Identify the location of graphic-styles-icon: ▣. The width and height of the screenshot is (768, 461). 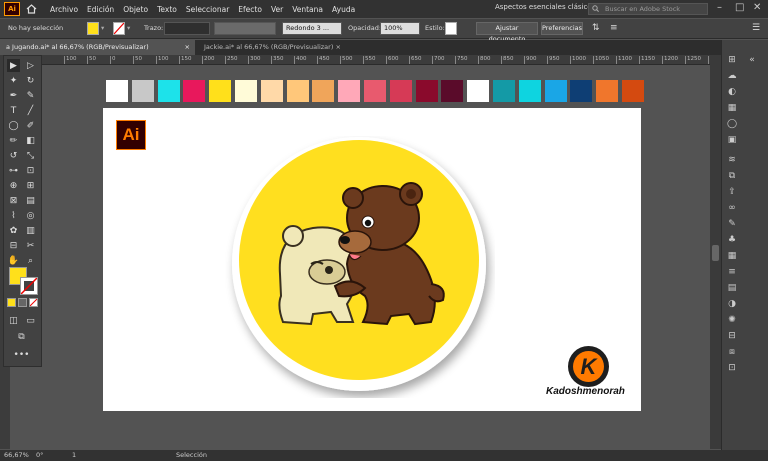
(732, 140).